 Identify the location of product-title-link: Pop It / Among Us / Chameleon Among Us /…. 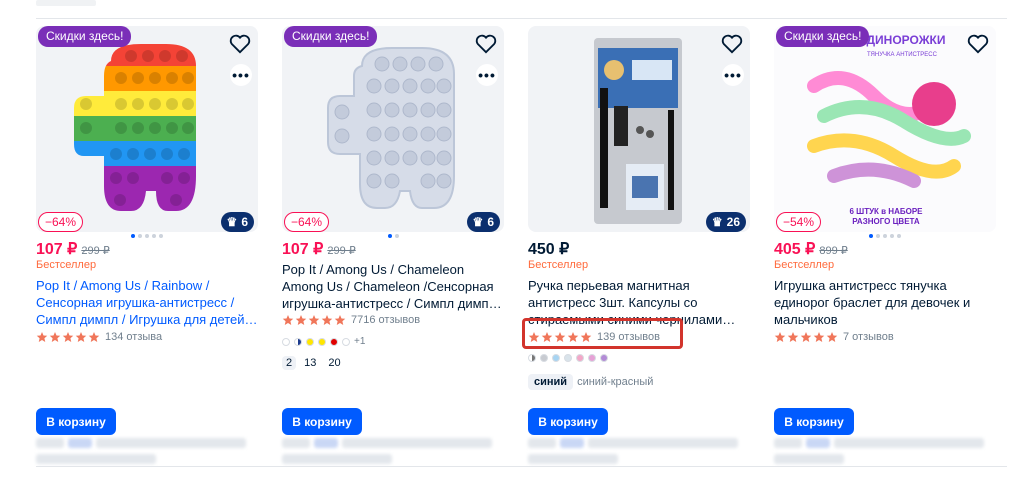
(393, 287).